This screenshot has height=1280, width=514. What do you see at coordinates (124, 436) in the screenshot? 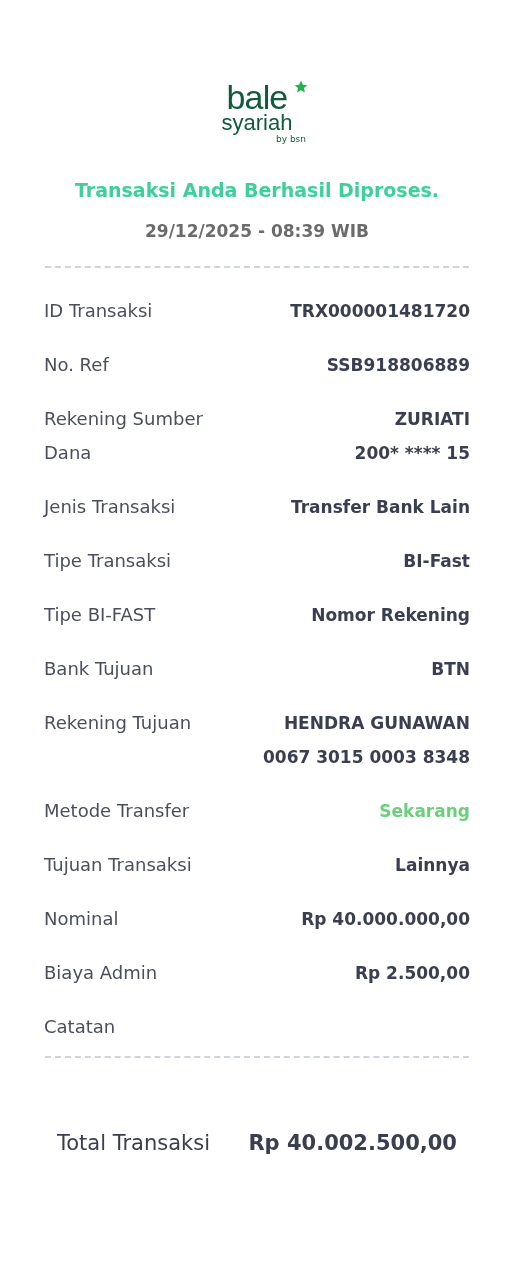
I see `field-label: Rekening Sumber Dana` at bounding box center [124, 436].